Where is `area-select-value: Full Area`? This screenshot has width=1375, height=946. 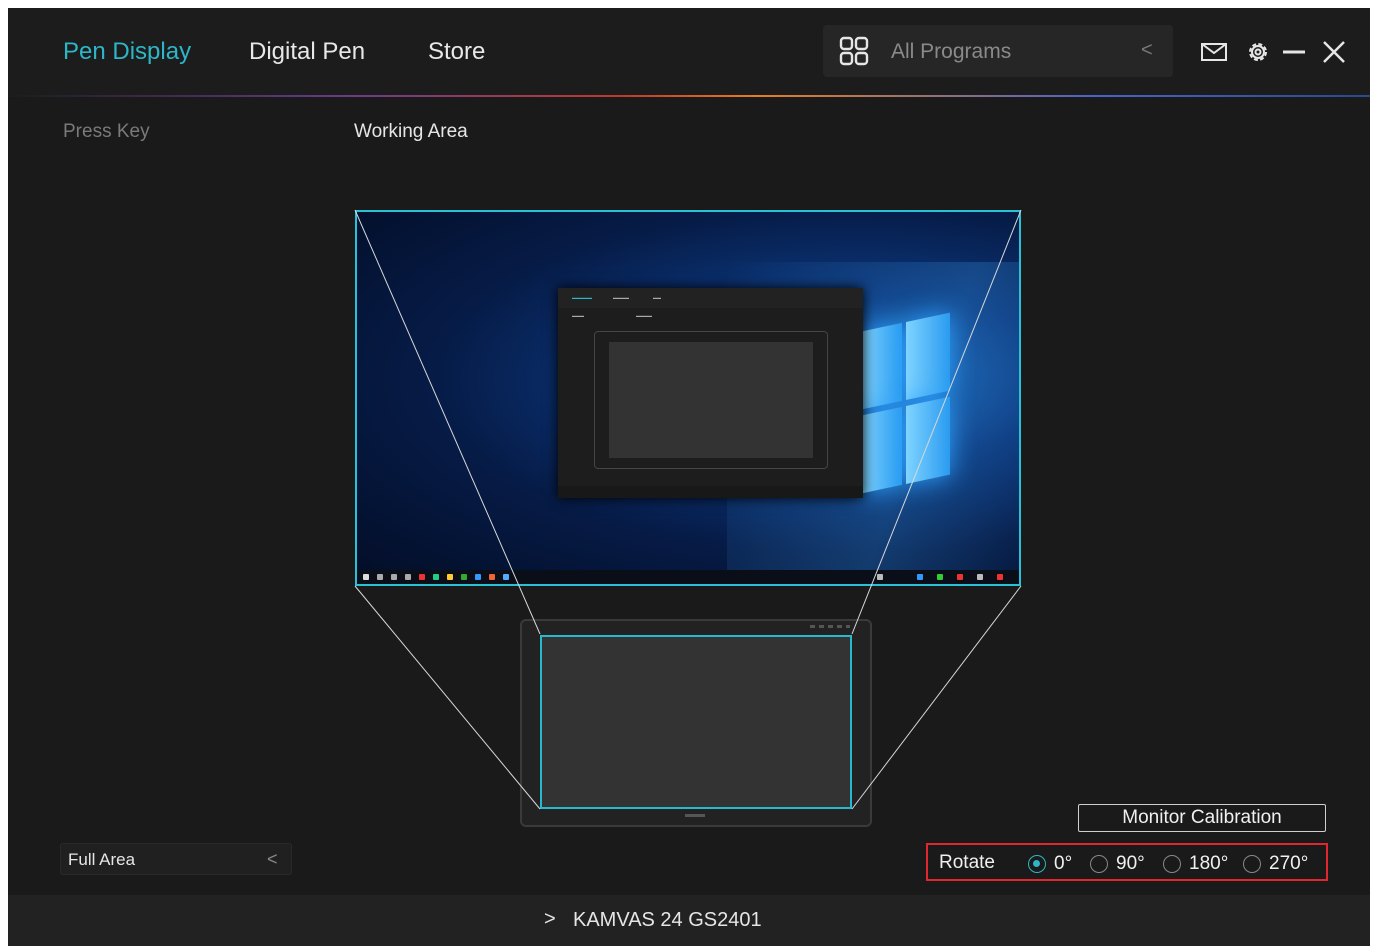
area-select-value: Full Area is located at coordinates (102, 859).